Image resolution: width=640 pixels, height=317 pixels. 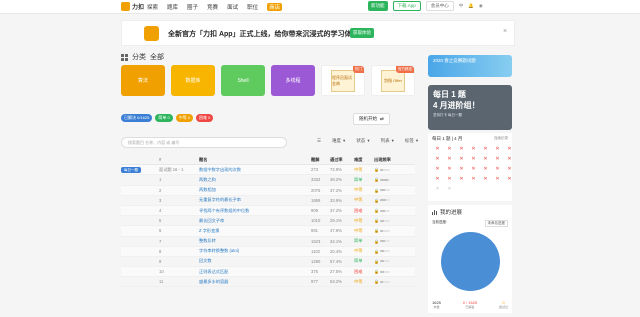 I want to click on member-center-button: 会员中心, so click(x=439, y=6).